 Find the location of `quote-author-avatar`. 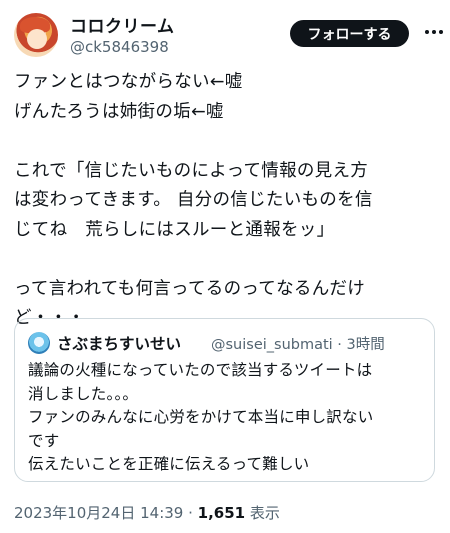

quote-author-avatar is located at coordinates (39, 343).